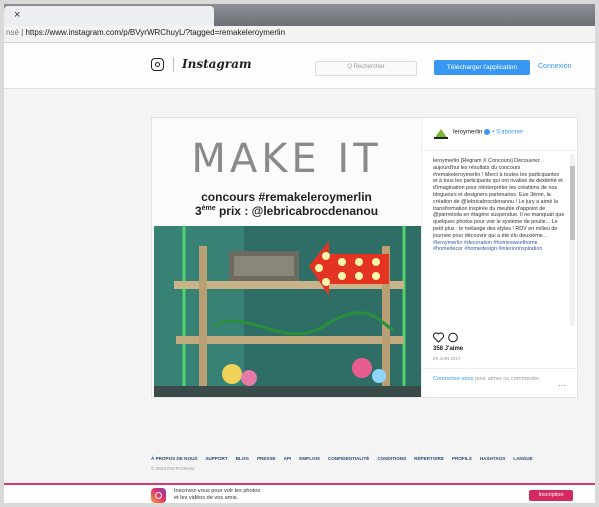 This screenshot has height=507, width=599. I want to click on logo-divider, so click(173, 64).